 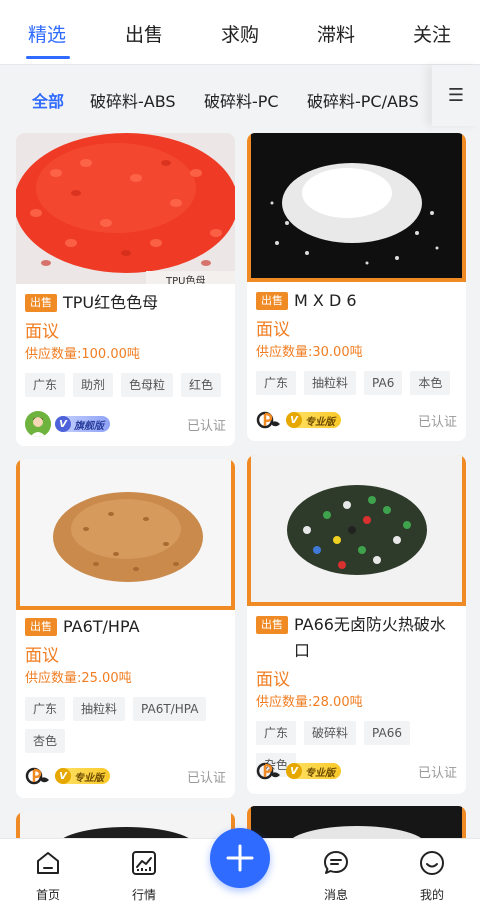 I want to click on tag: 红色, so click(x=201, y=385).